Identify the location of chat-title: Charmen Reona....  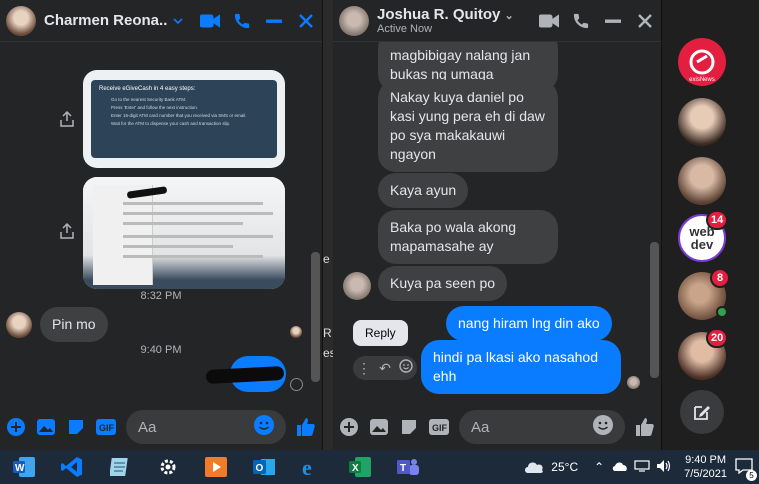
(106, 20).